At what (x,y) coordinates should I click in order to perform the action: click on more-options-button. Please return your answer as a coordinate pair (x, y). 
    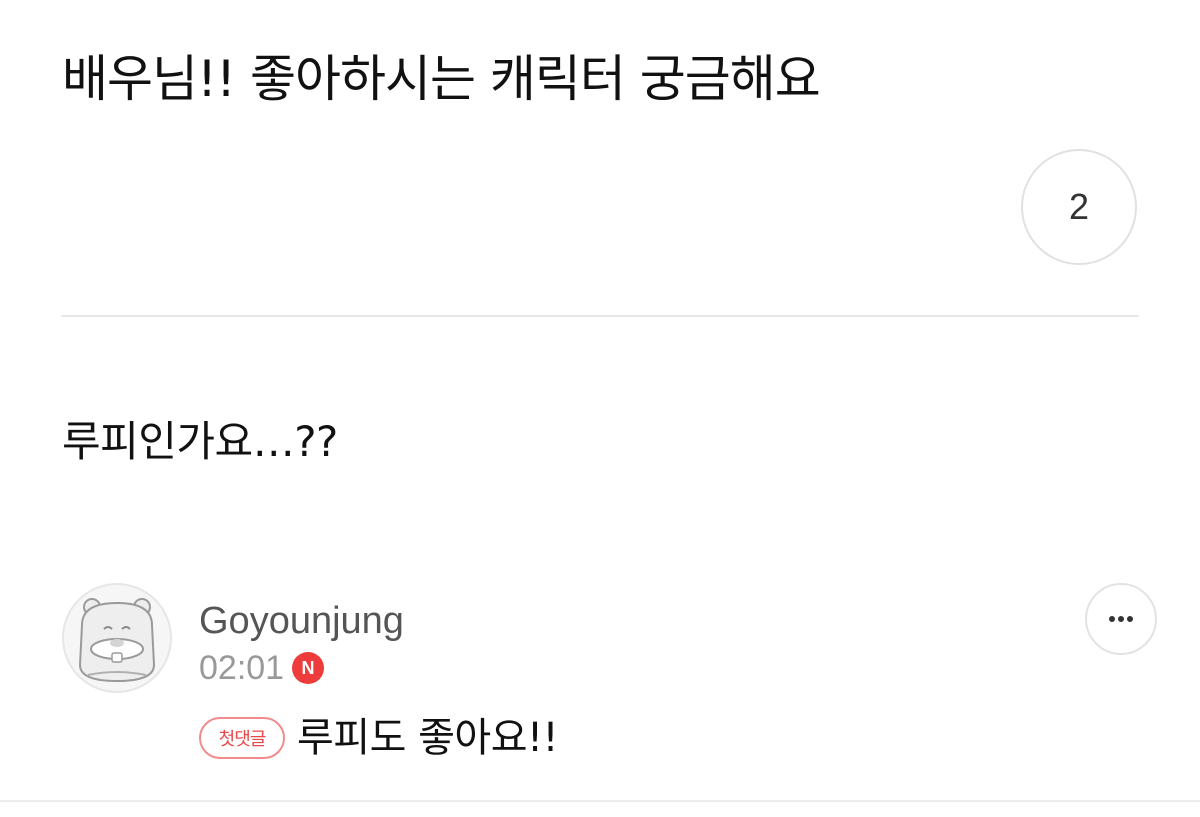
    Looking at the image, I should click on (1121, 619).